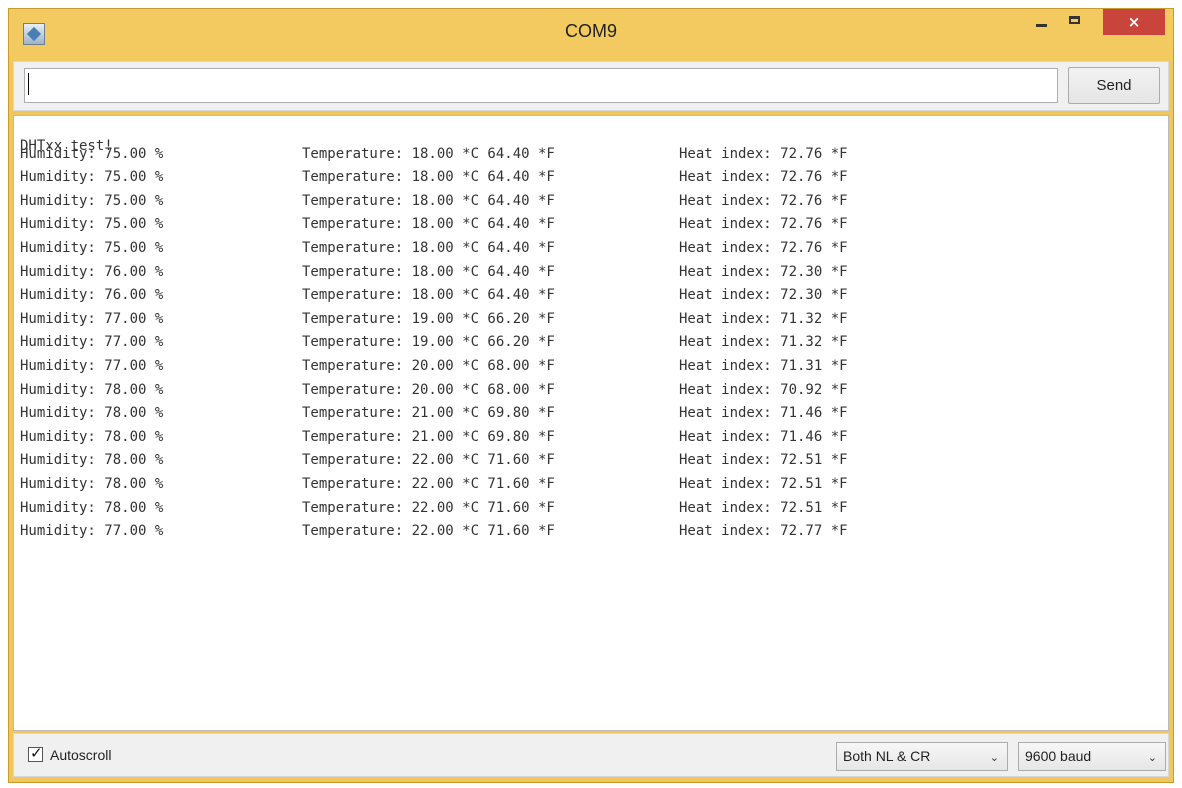 Image resolution: width=1182 pixels, height=788 pixels. Describe the element at coordinates (28, 84) in the screenshot. I see `text-caret` at that location.